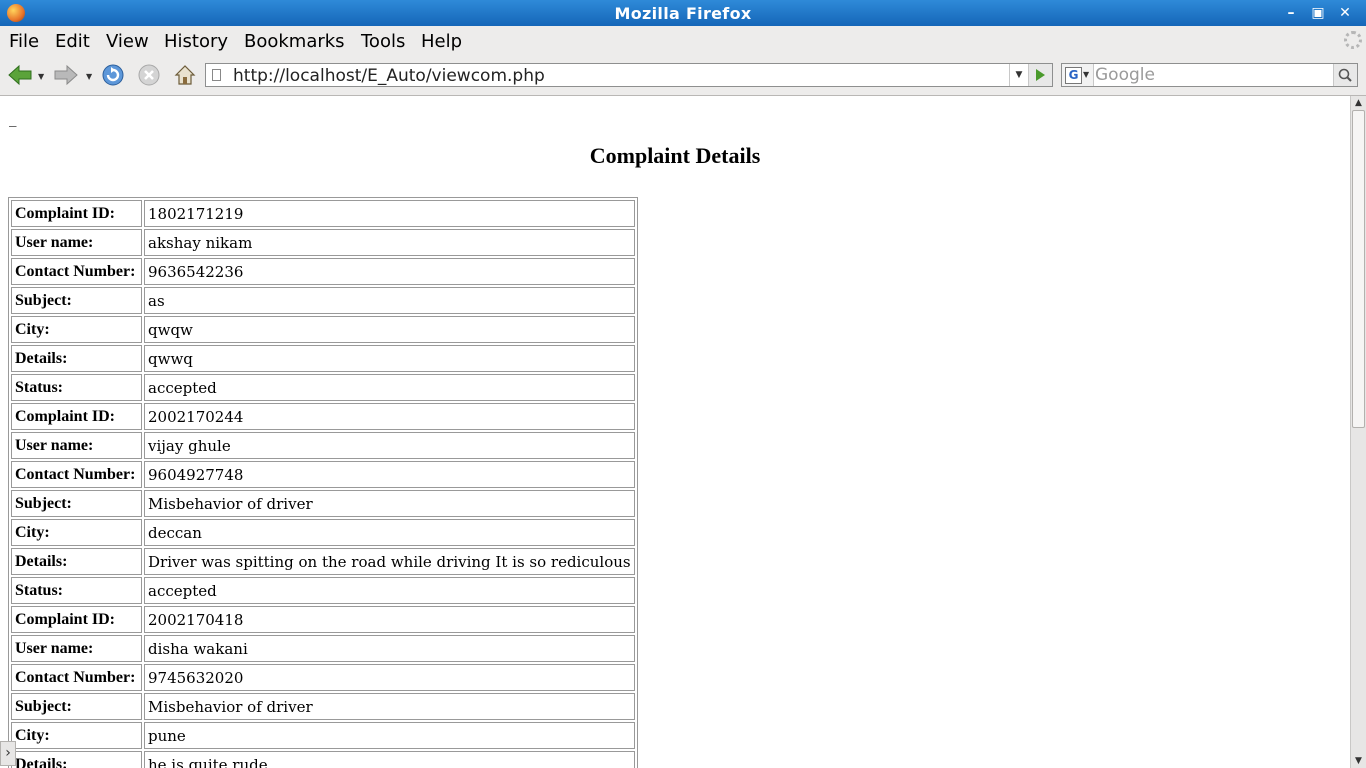 The height and width of the screenshot is (768, 1366). Describe the element at coordinates (76, 242) in the screenshot. I see `field-label: User name:` at that location.